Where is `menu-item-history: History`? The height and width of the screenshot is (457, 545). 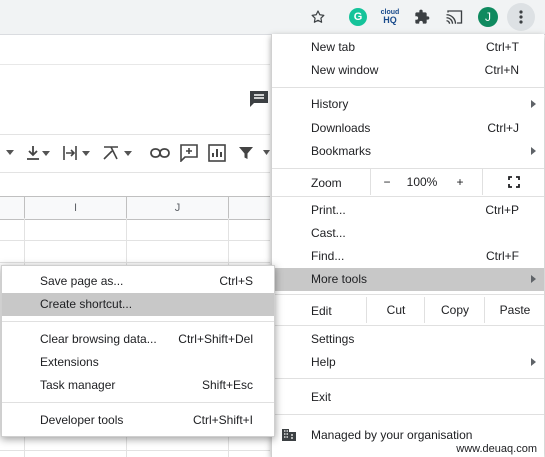 menu-item-history: History is located at coordinates (408, 104).